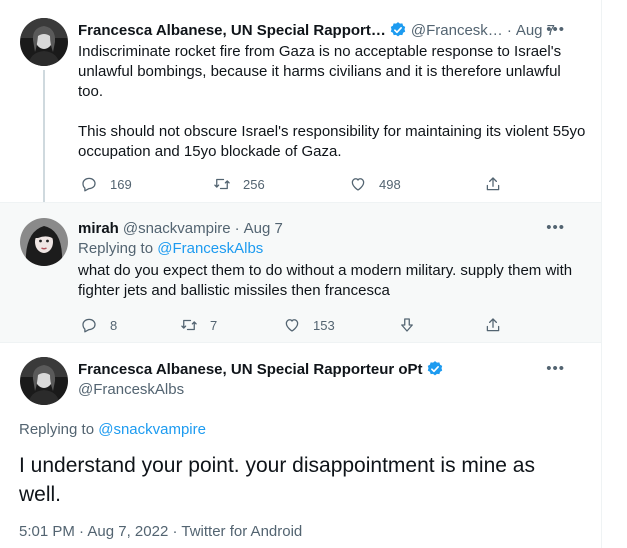 This screenshot has width=627, height=548. Describe the element at coordinates (309, 325) in the screenshot. I see `like-button: 153` at that location.